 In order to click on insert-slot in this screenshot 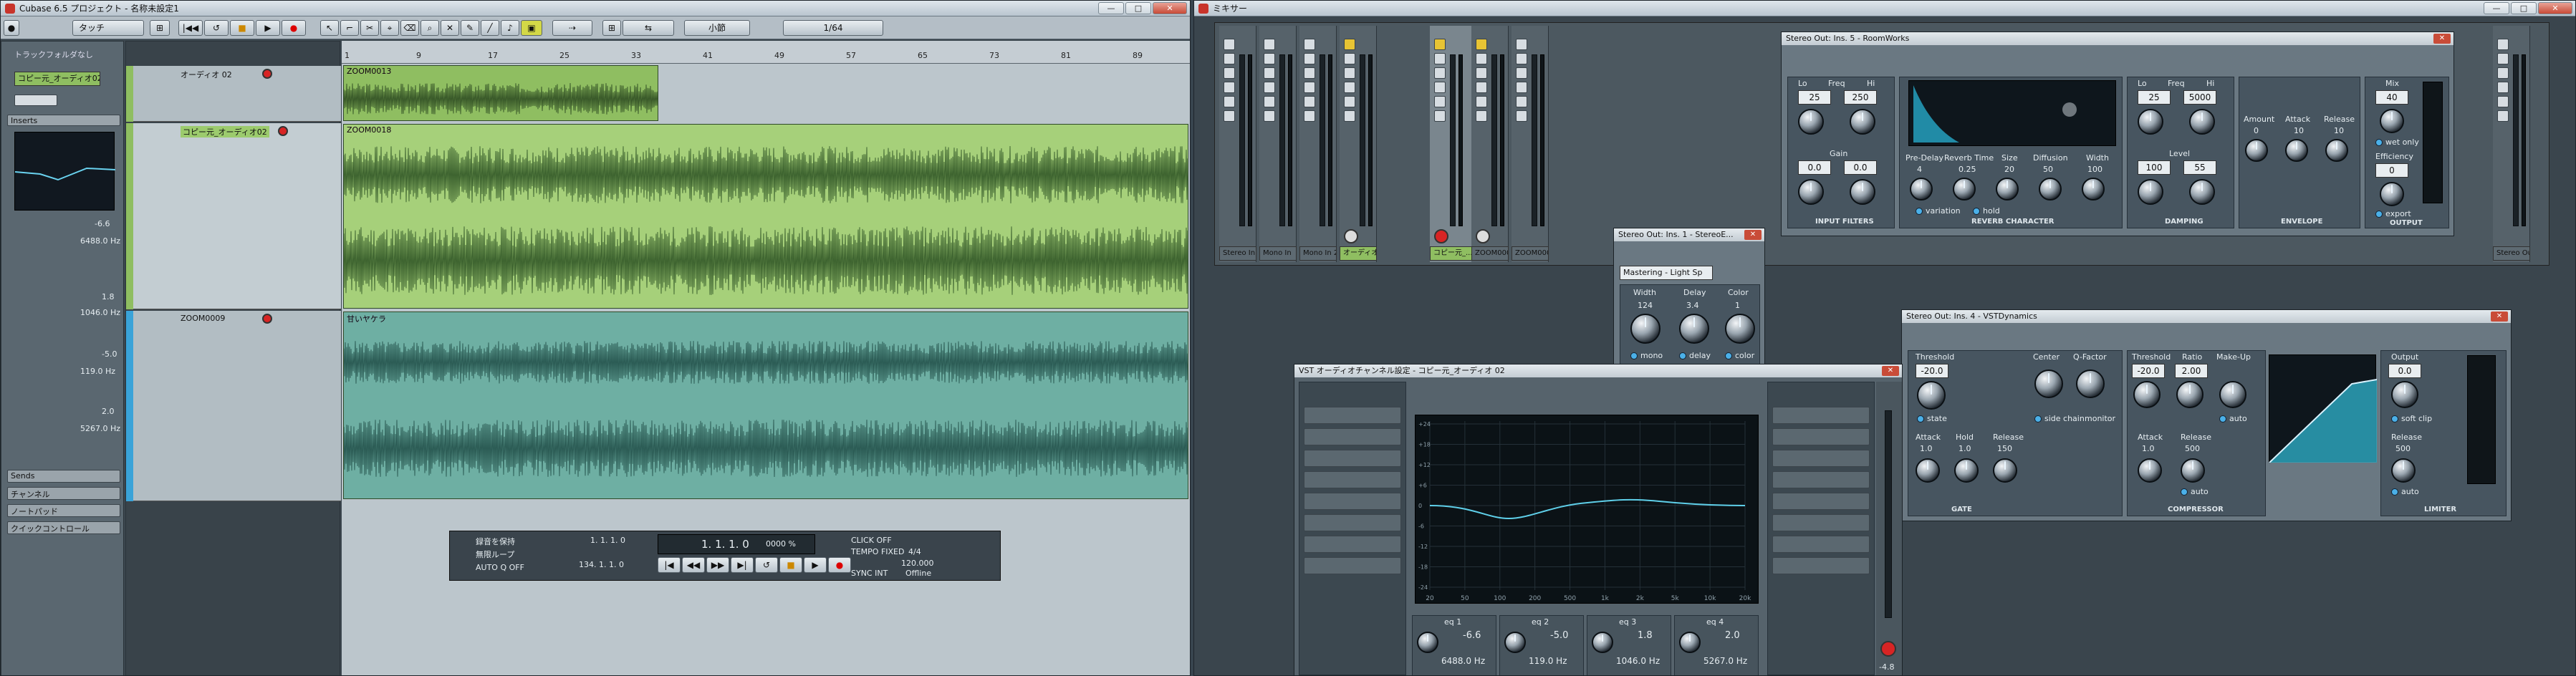, I will do `click(1352, 479)`.